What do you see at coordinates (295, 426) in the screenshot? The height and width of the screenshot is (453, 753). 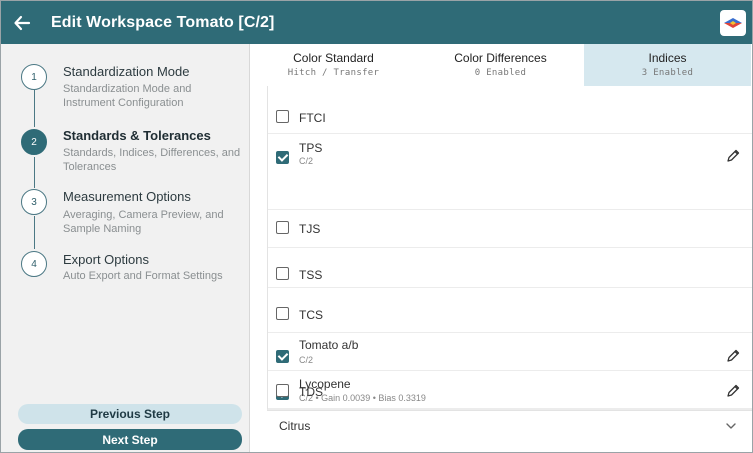 I see `group-label: Citrus` at bounding box center [295, 426].